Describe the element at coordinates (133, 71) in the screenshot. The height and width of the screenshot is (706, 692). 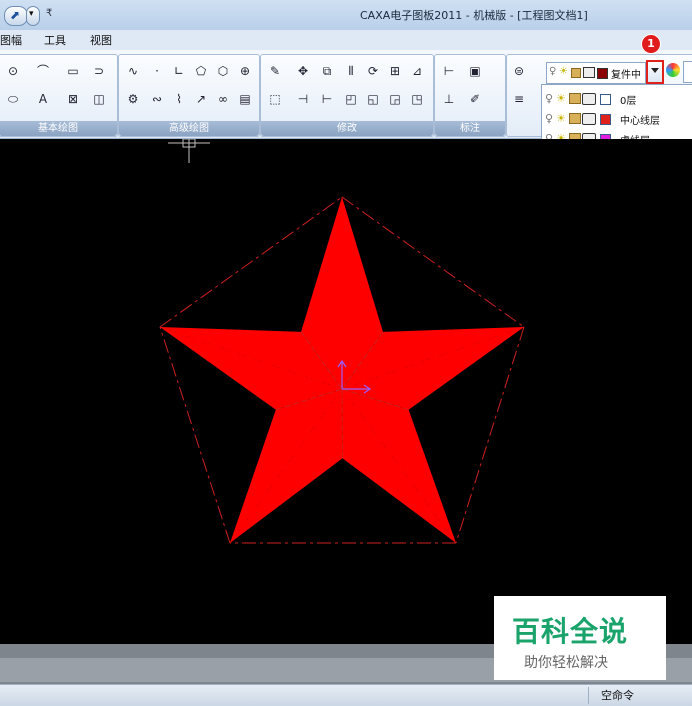
I see `spline-icon: ∿` at that location.